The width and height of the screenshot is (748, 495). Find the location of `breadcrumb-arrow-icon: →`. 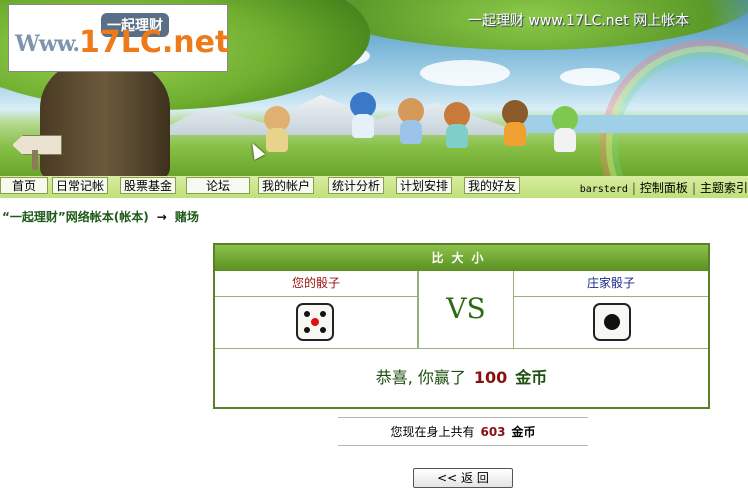

breadcrumb-arrow-icon: → is located at coordinates (161, 217).